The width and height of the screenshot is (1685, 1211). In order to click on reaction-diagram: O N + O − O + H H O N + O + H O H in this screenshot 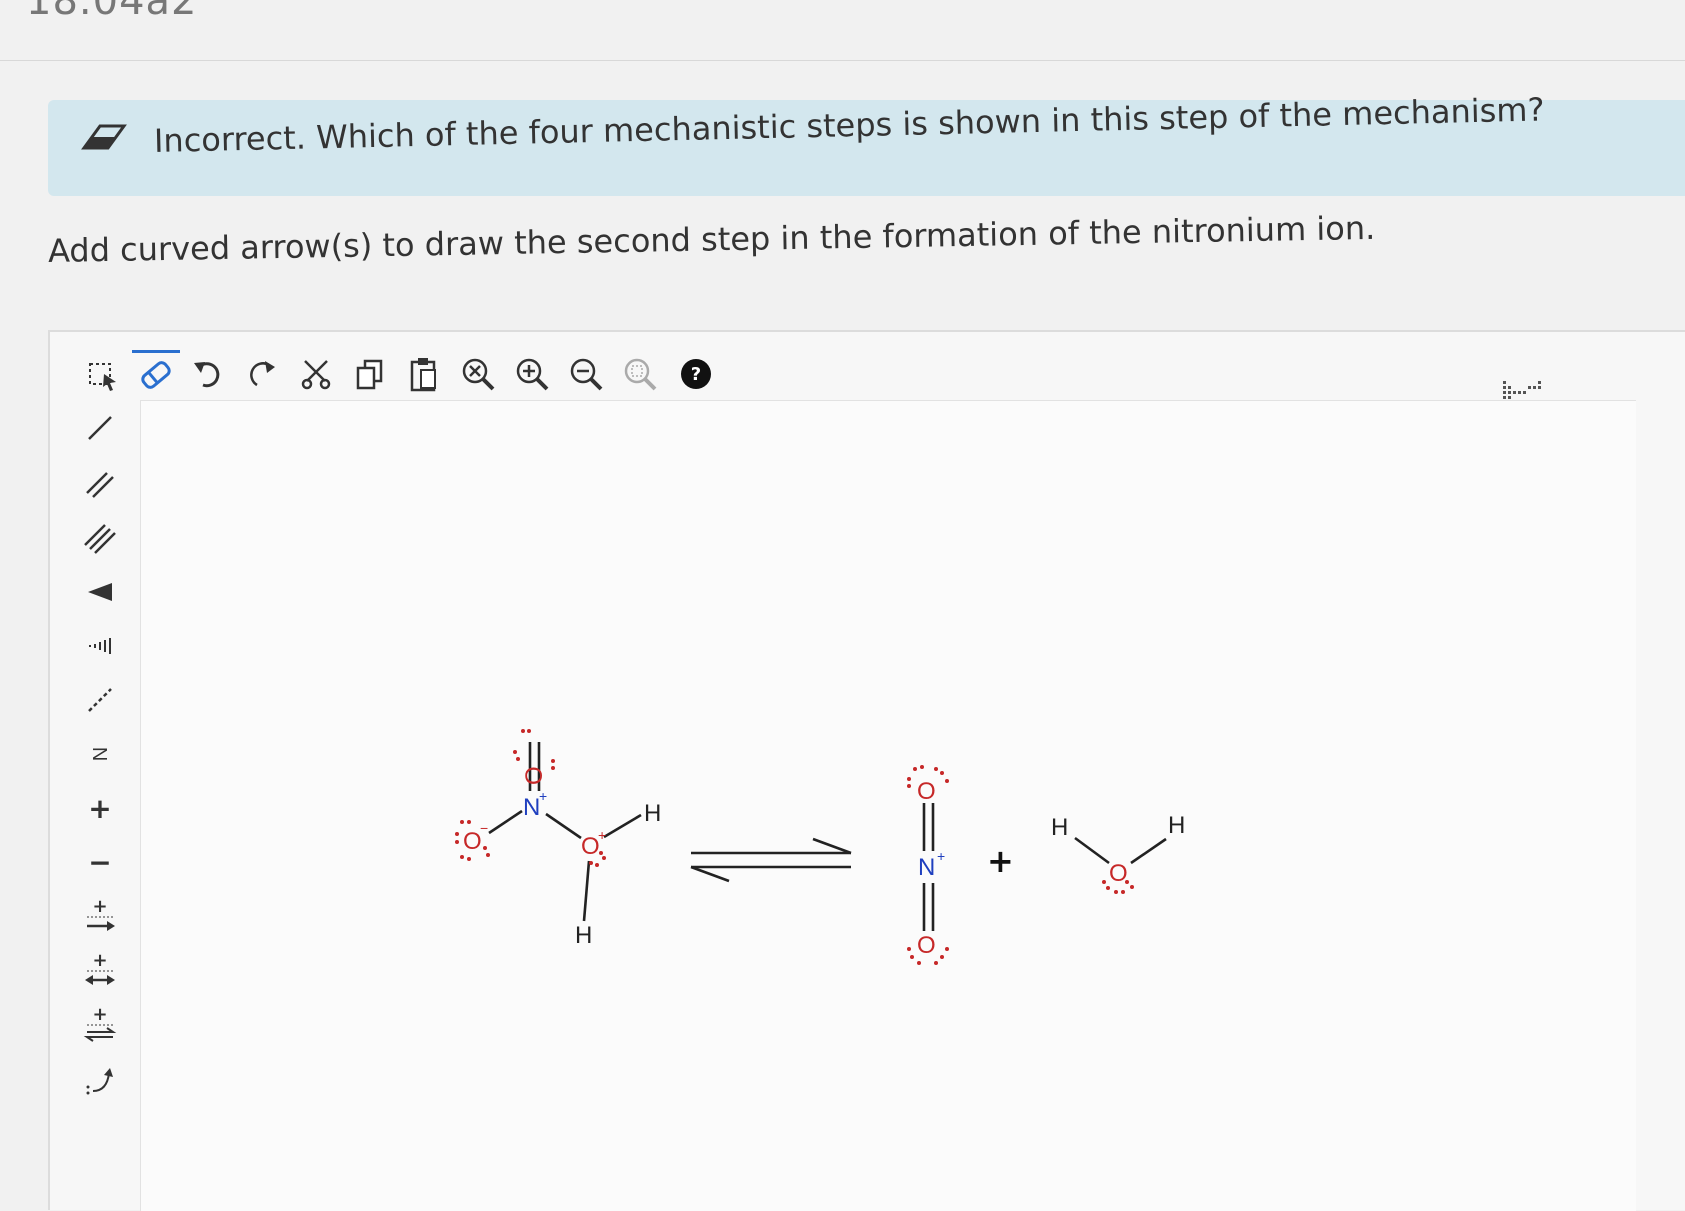, I will do `click(820, 847)`.